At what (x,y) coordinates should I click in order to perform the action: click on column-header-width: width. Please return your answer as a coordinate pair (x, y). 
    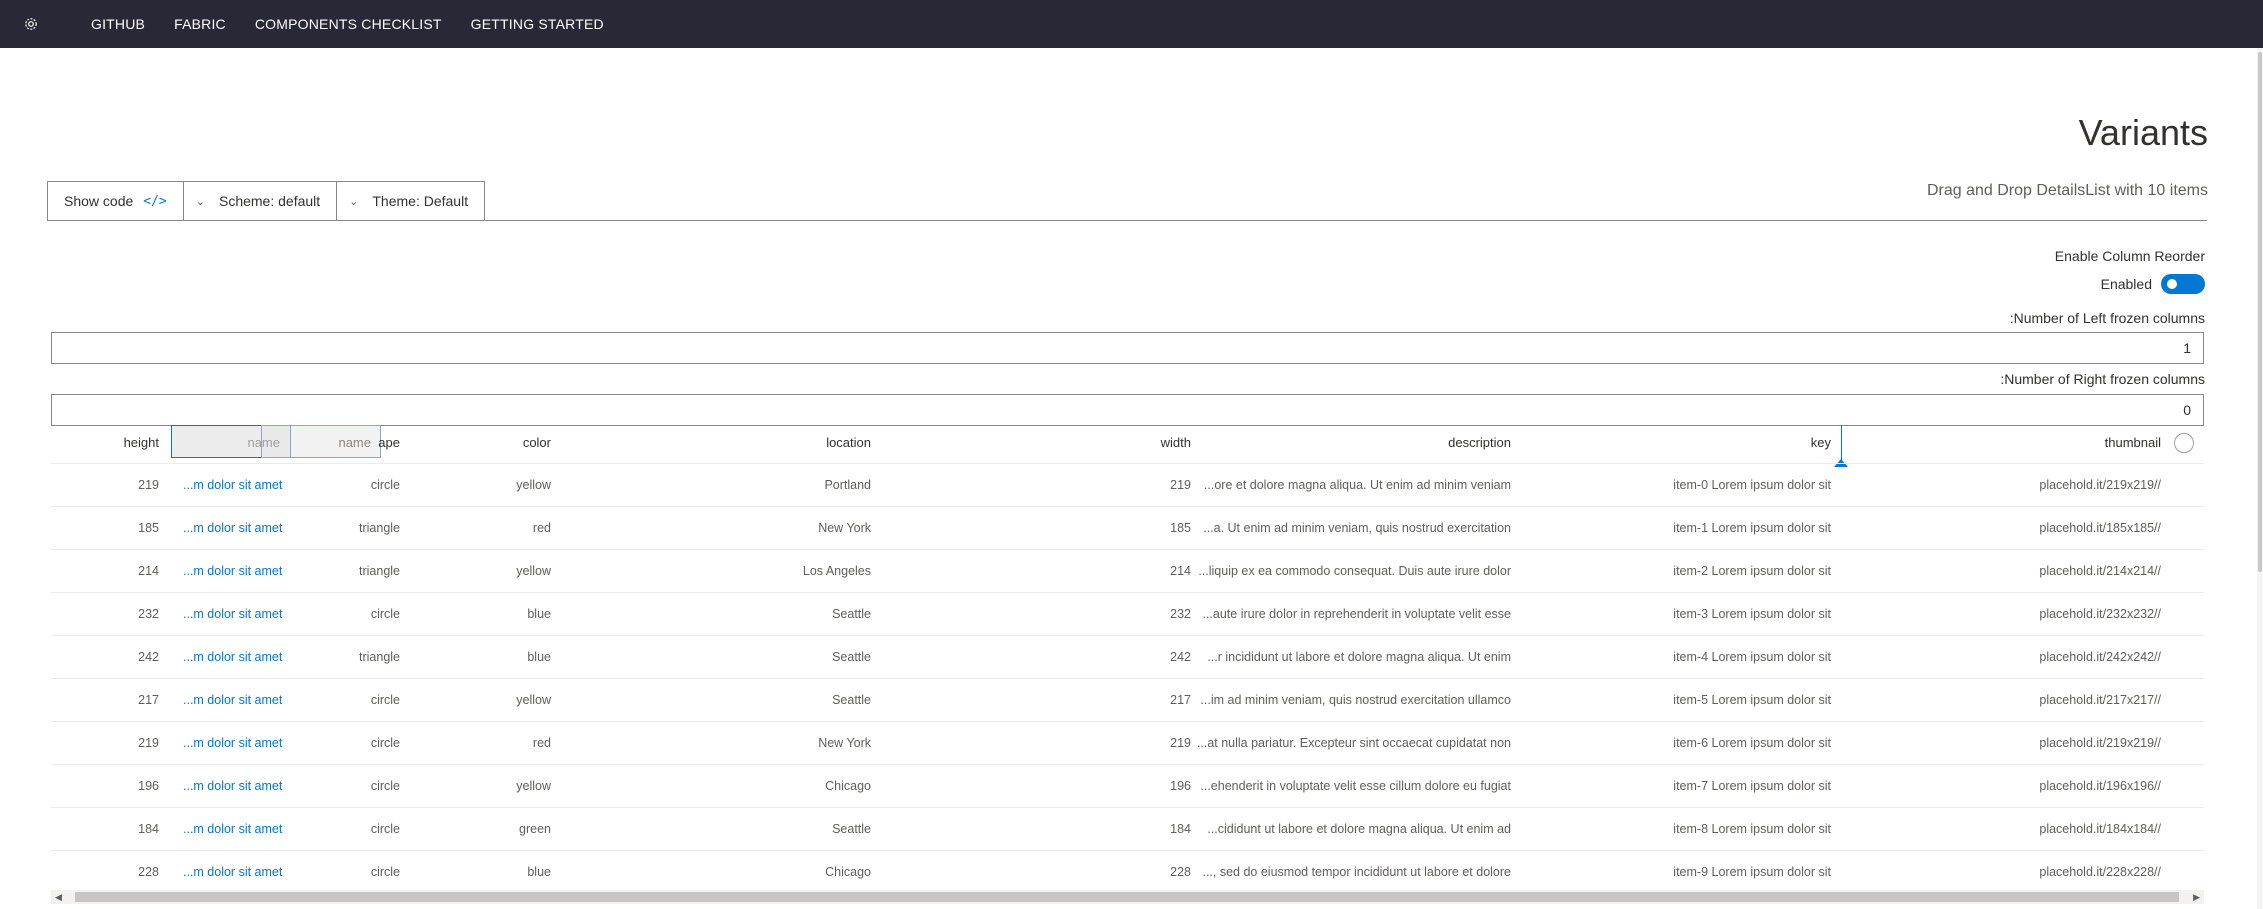
    Looking at the image, I should click on (1031, 442).